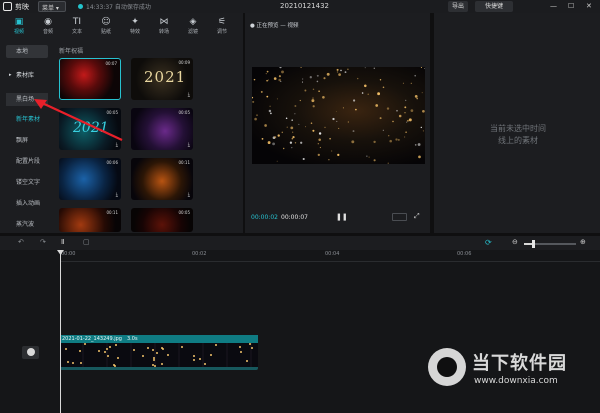 Image resolution: width=600 pixels, height=413 pixels. Describe the element at coordinates (81, 121) in the screenshot. I see `arrow-shaft` at that location.